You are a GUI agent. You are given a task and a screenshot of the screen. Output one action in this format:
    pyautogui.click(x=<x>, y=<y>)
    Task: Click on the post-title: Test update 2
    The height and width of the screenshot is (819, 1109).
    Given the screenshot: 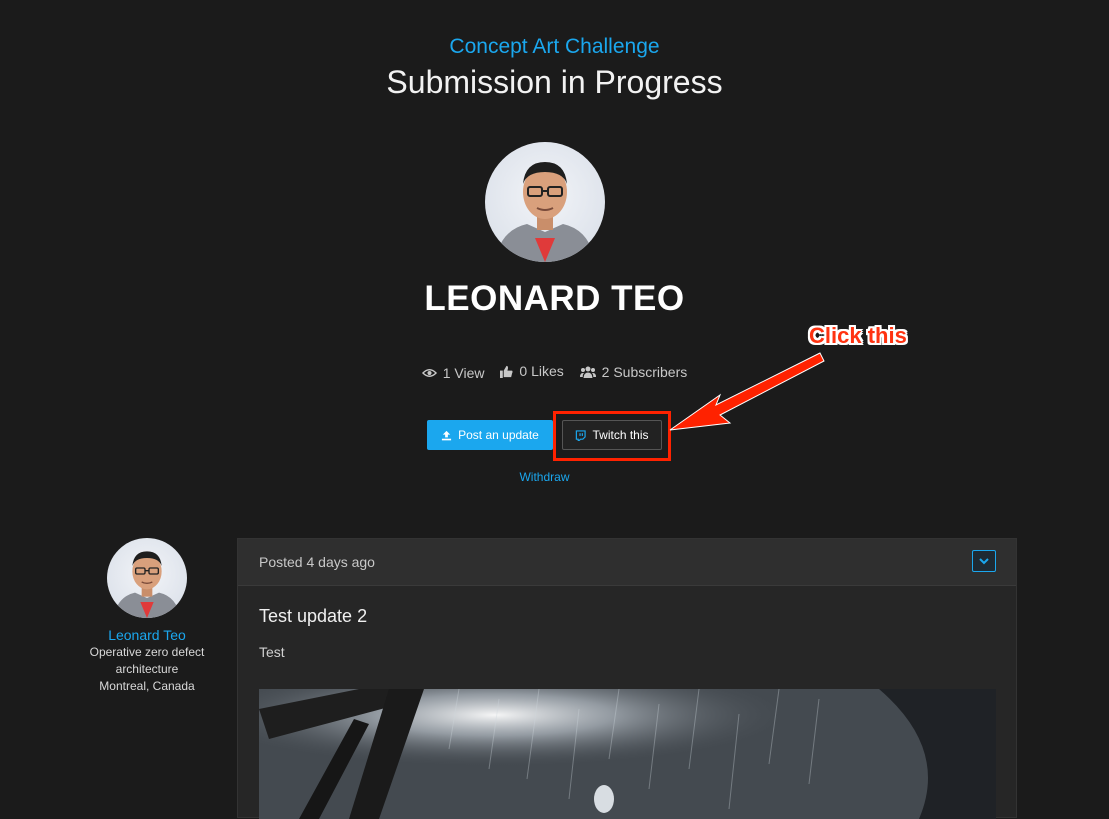 What is the action you would take?
    pyautogui.click(x=313, y=616)
    